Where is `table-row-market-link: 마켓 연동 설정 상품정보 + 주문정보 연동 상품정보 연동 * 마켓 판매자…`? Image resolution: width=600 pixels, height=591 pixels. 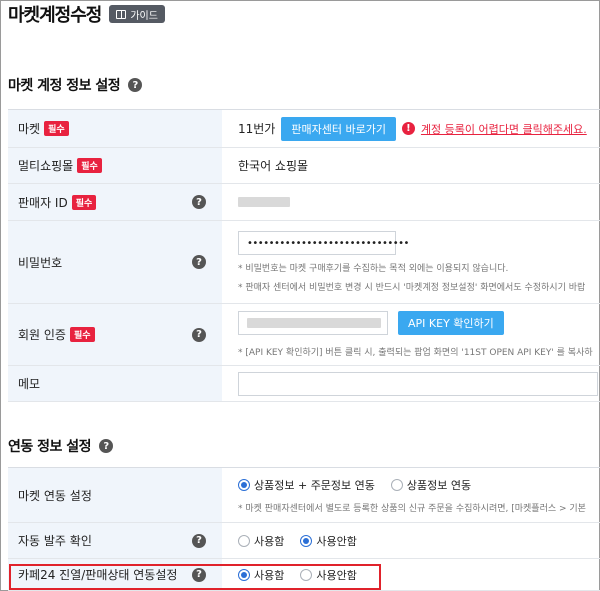 table-row-market-link: 마켓 연동 설정 상품정보 + 주문정보 연동 상품정보 연동 * 마켓 판매자… is located at coordinates (304, 495).